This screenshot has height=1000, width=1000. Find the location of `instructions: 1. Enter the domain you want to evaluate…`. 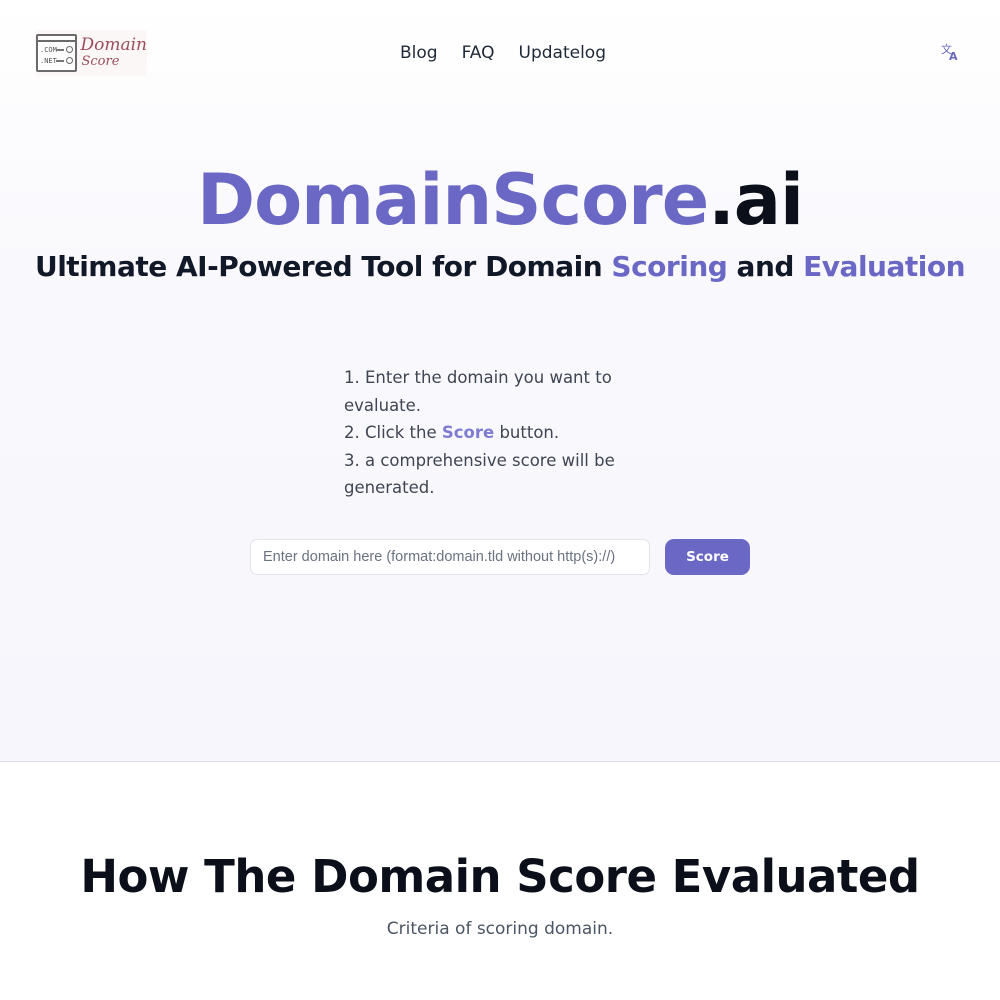

instructions: 1. Enter the domain you want to evaluate… is located at coordinates (489, 433).